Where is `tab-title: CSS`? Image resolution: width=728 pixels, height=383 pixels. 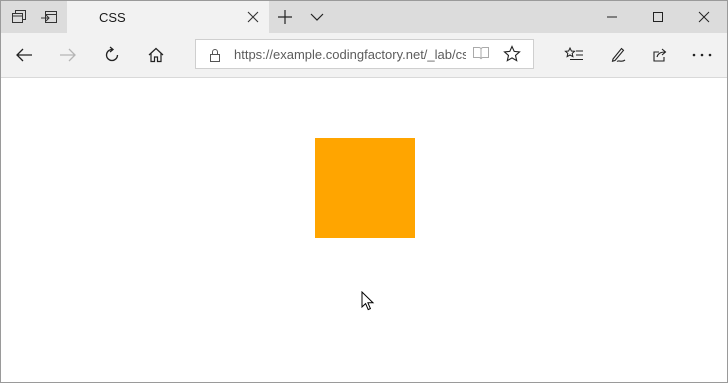
tab-title: CSS is located at coordinates (112, 17).